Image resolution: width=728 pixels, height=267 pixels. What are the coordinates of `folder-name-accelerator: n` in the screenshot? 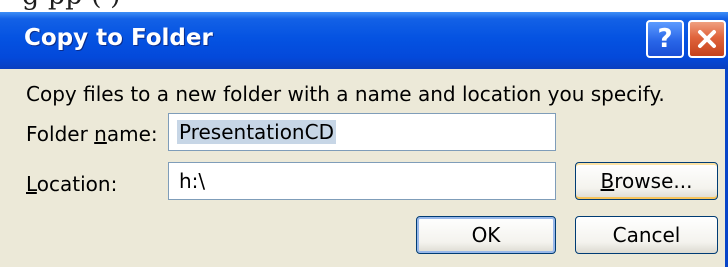 It's located at (100, 134).